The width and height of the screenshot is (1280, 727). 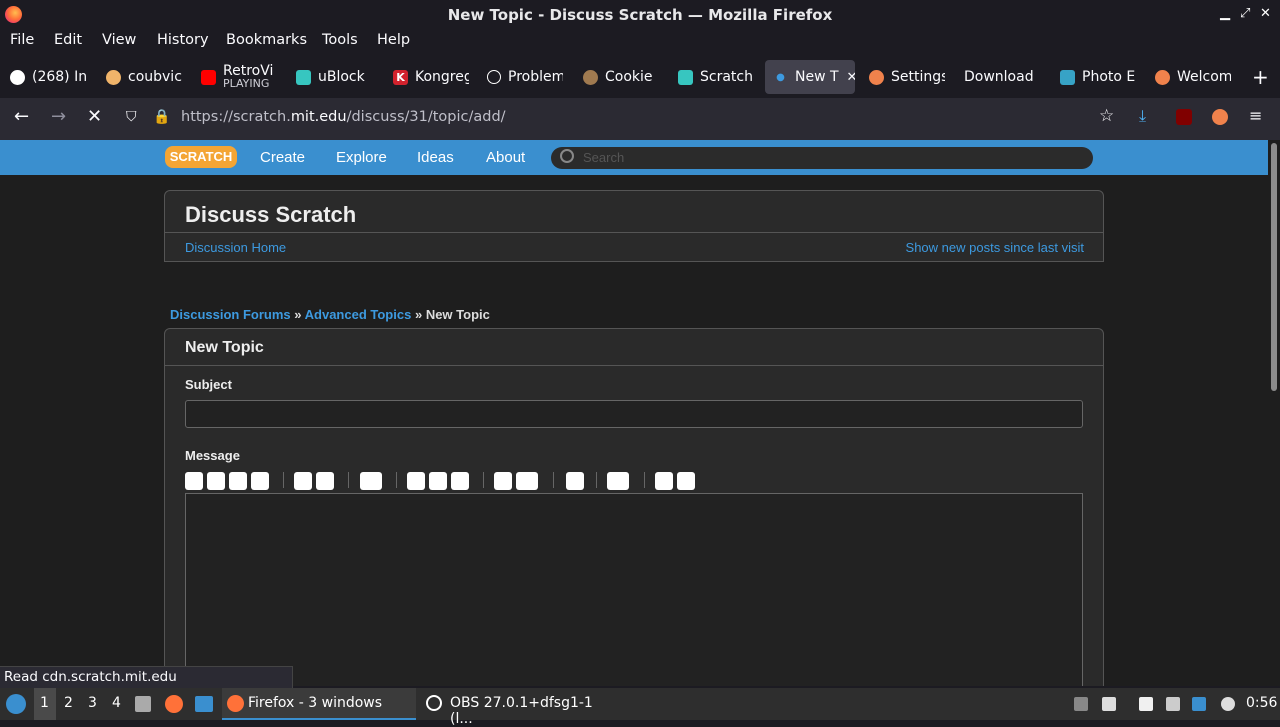 What do you see at coordinates (505, 157) in the screenshot?
I see `nav-about: About` at bounding box center [505, 157].